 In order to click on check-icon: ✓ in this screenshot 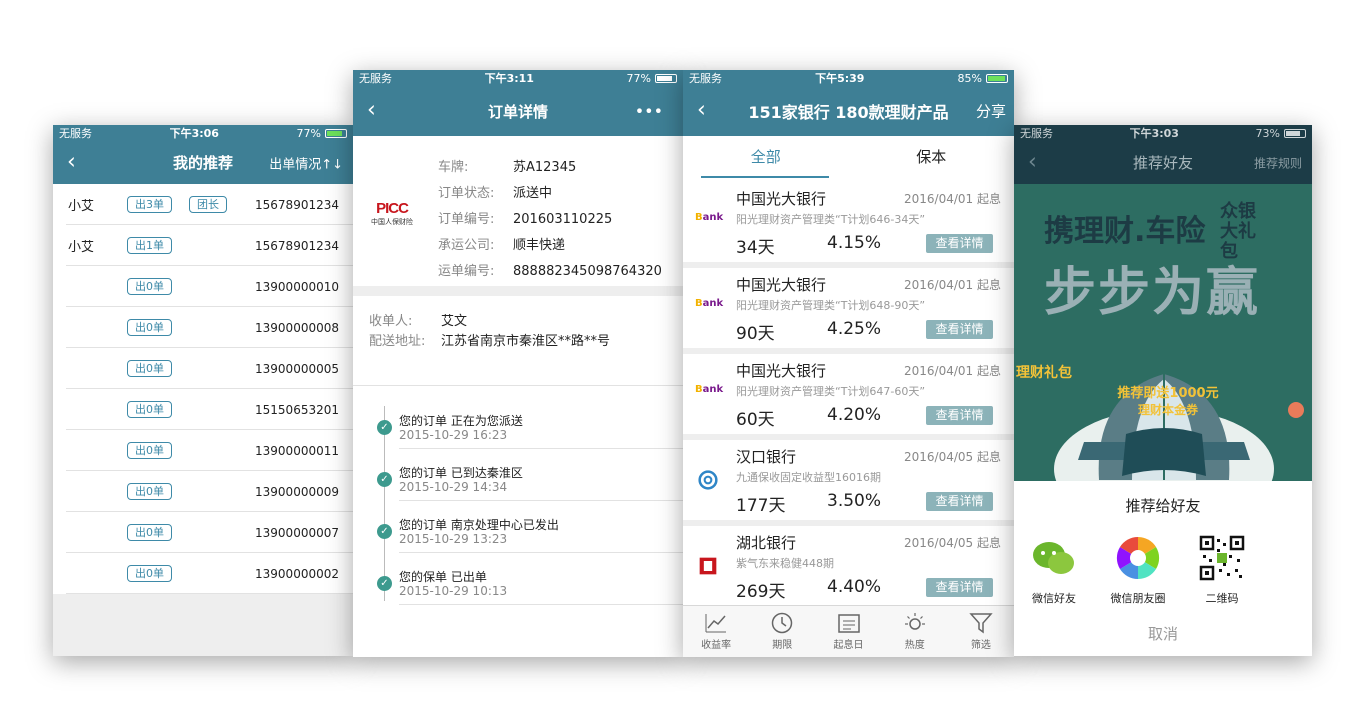, I will do `click(384, 531)`.